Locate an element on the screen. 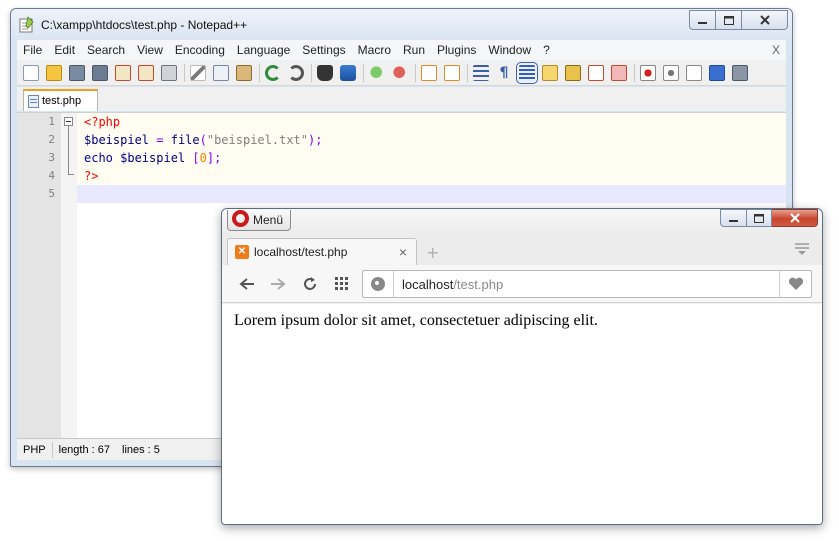 This screenshot has height=541, width=839. menu-settings: Settings is located at coordinates (323, 50).